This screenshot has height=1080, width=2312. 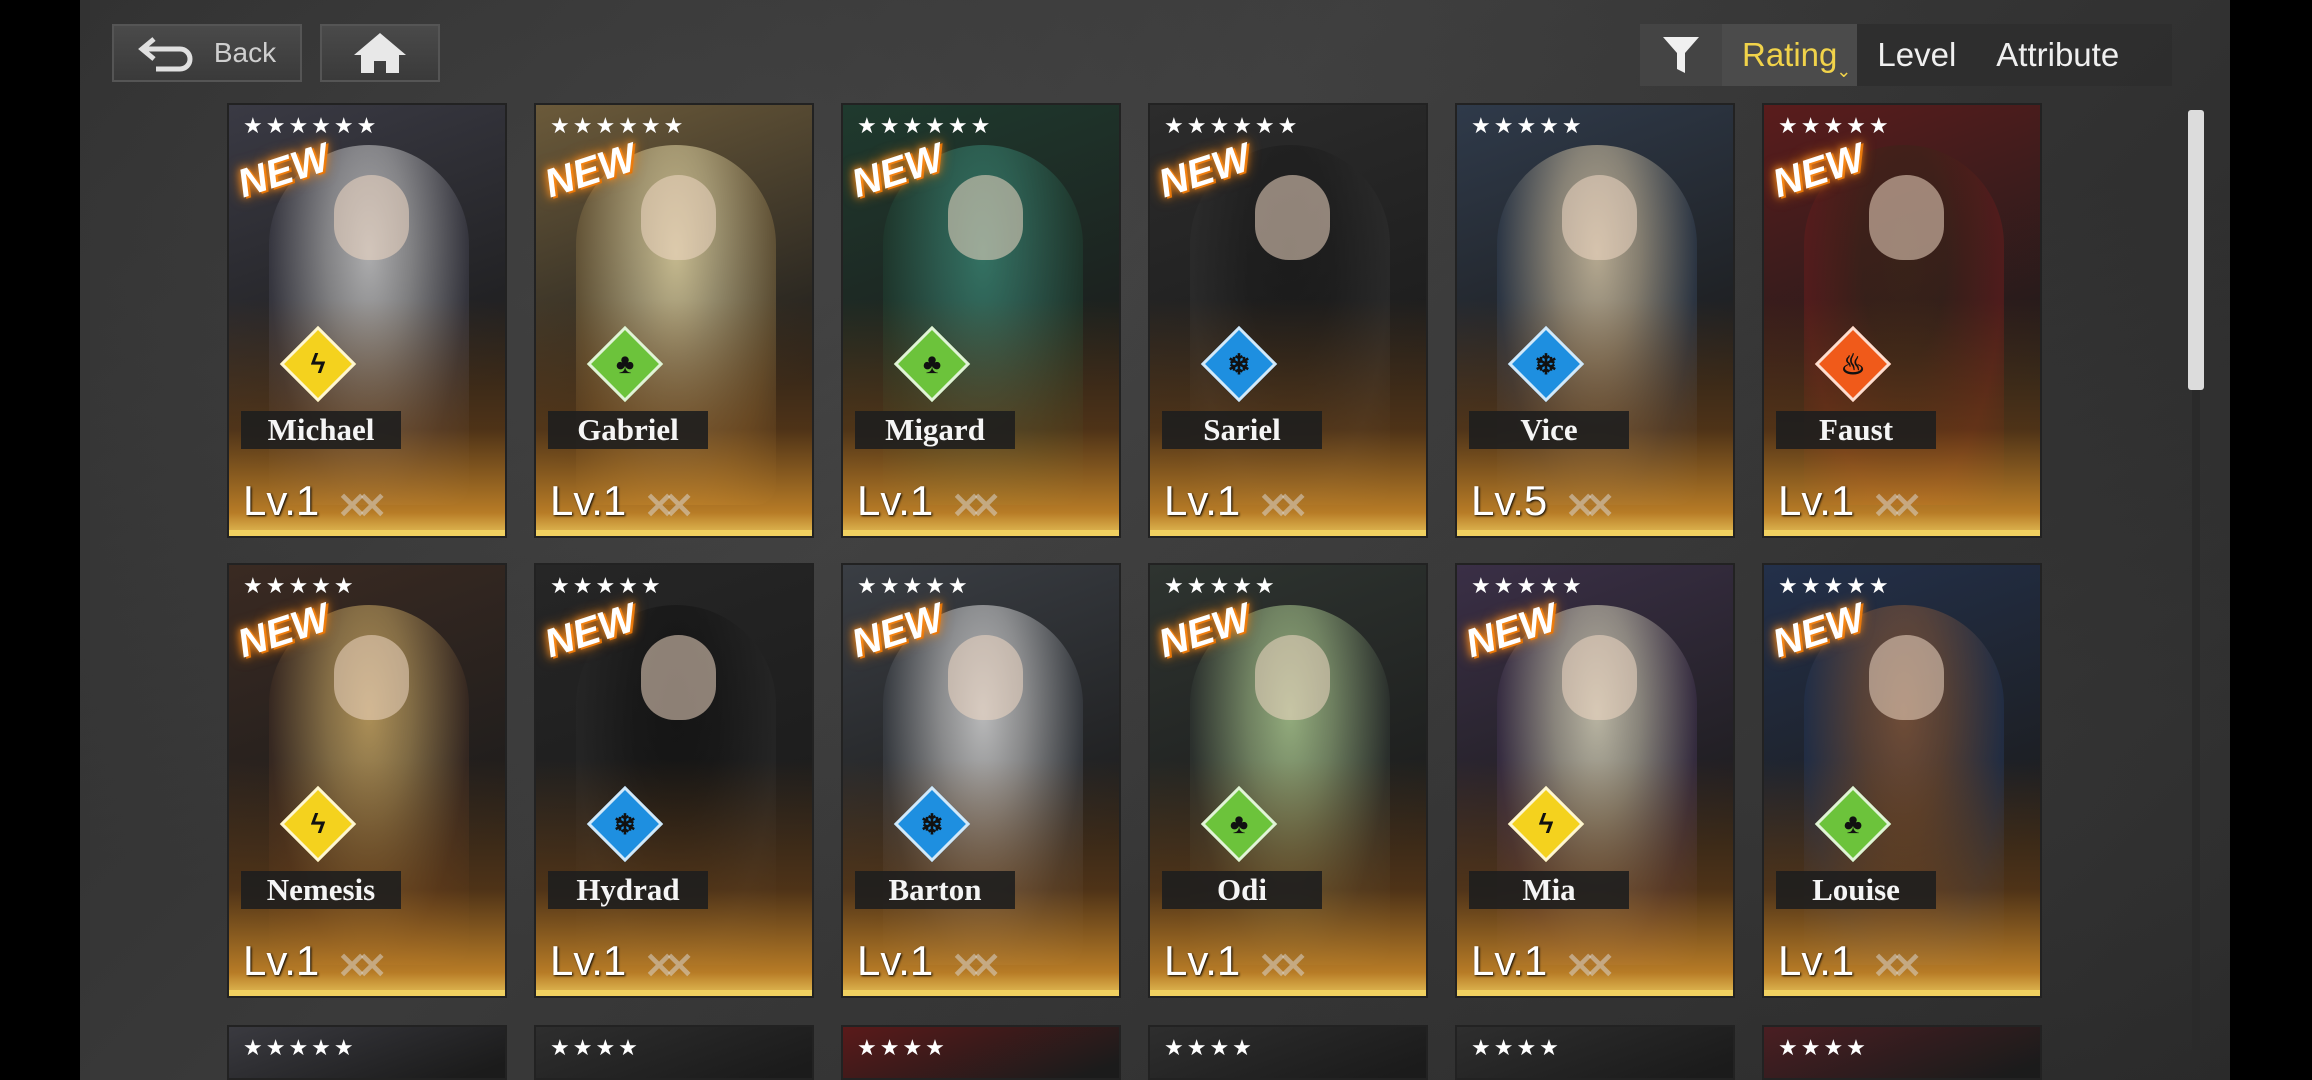 I want to click on letterbox-left, so click(x=40, y=540).